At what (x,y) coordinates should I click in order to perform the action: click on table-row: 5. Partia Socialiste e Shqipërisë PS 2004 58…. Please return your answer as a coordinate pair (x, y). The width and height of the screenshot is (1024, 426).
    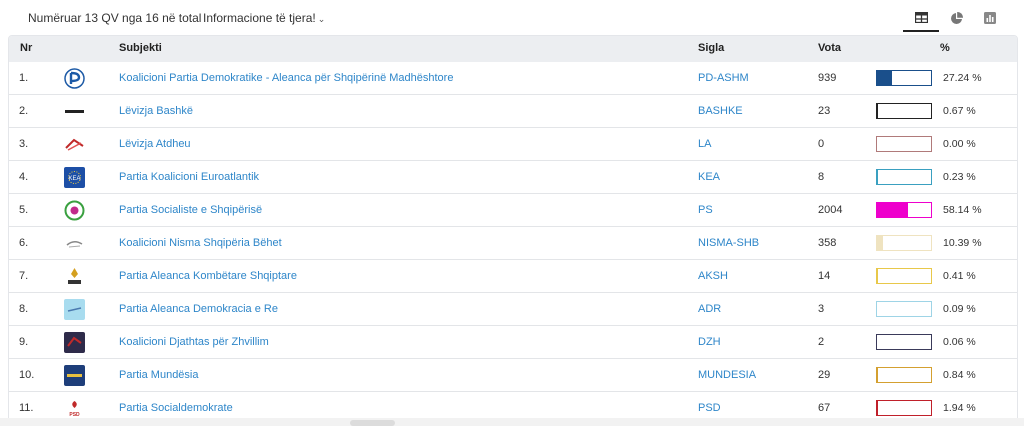
    Looking at the image, I should click on (513, 210).